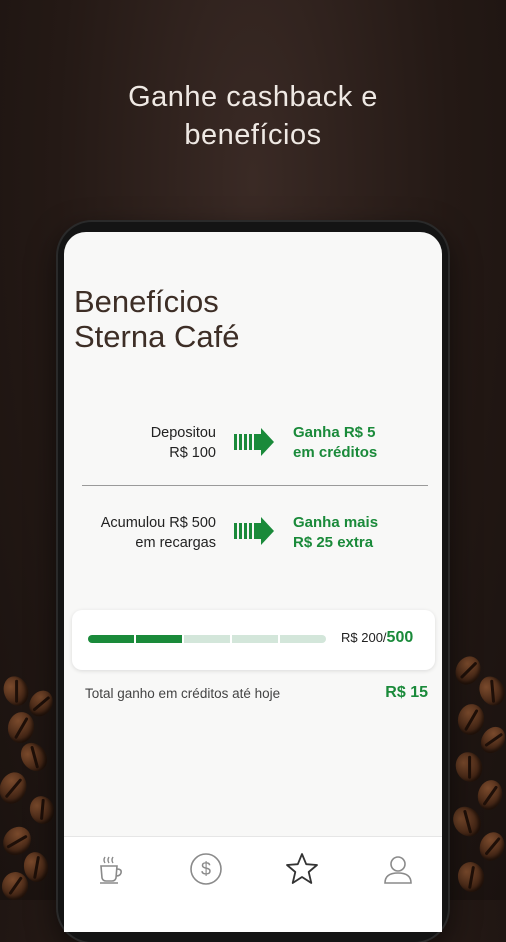  I want to click on rule-condition-line2: R$ 100, so click(192, 453).